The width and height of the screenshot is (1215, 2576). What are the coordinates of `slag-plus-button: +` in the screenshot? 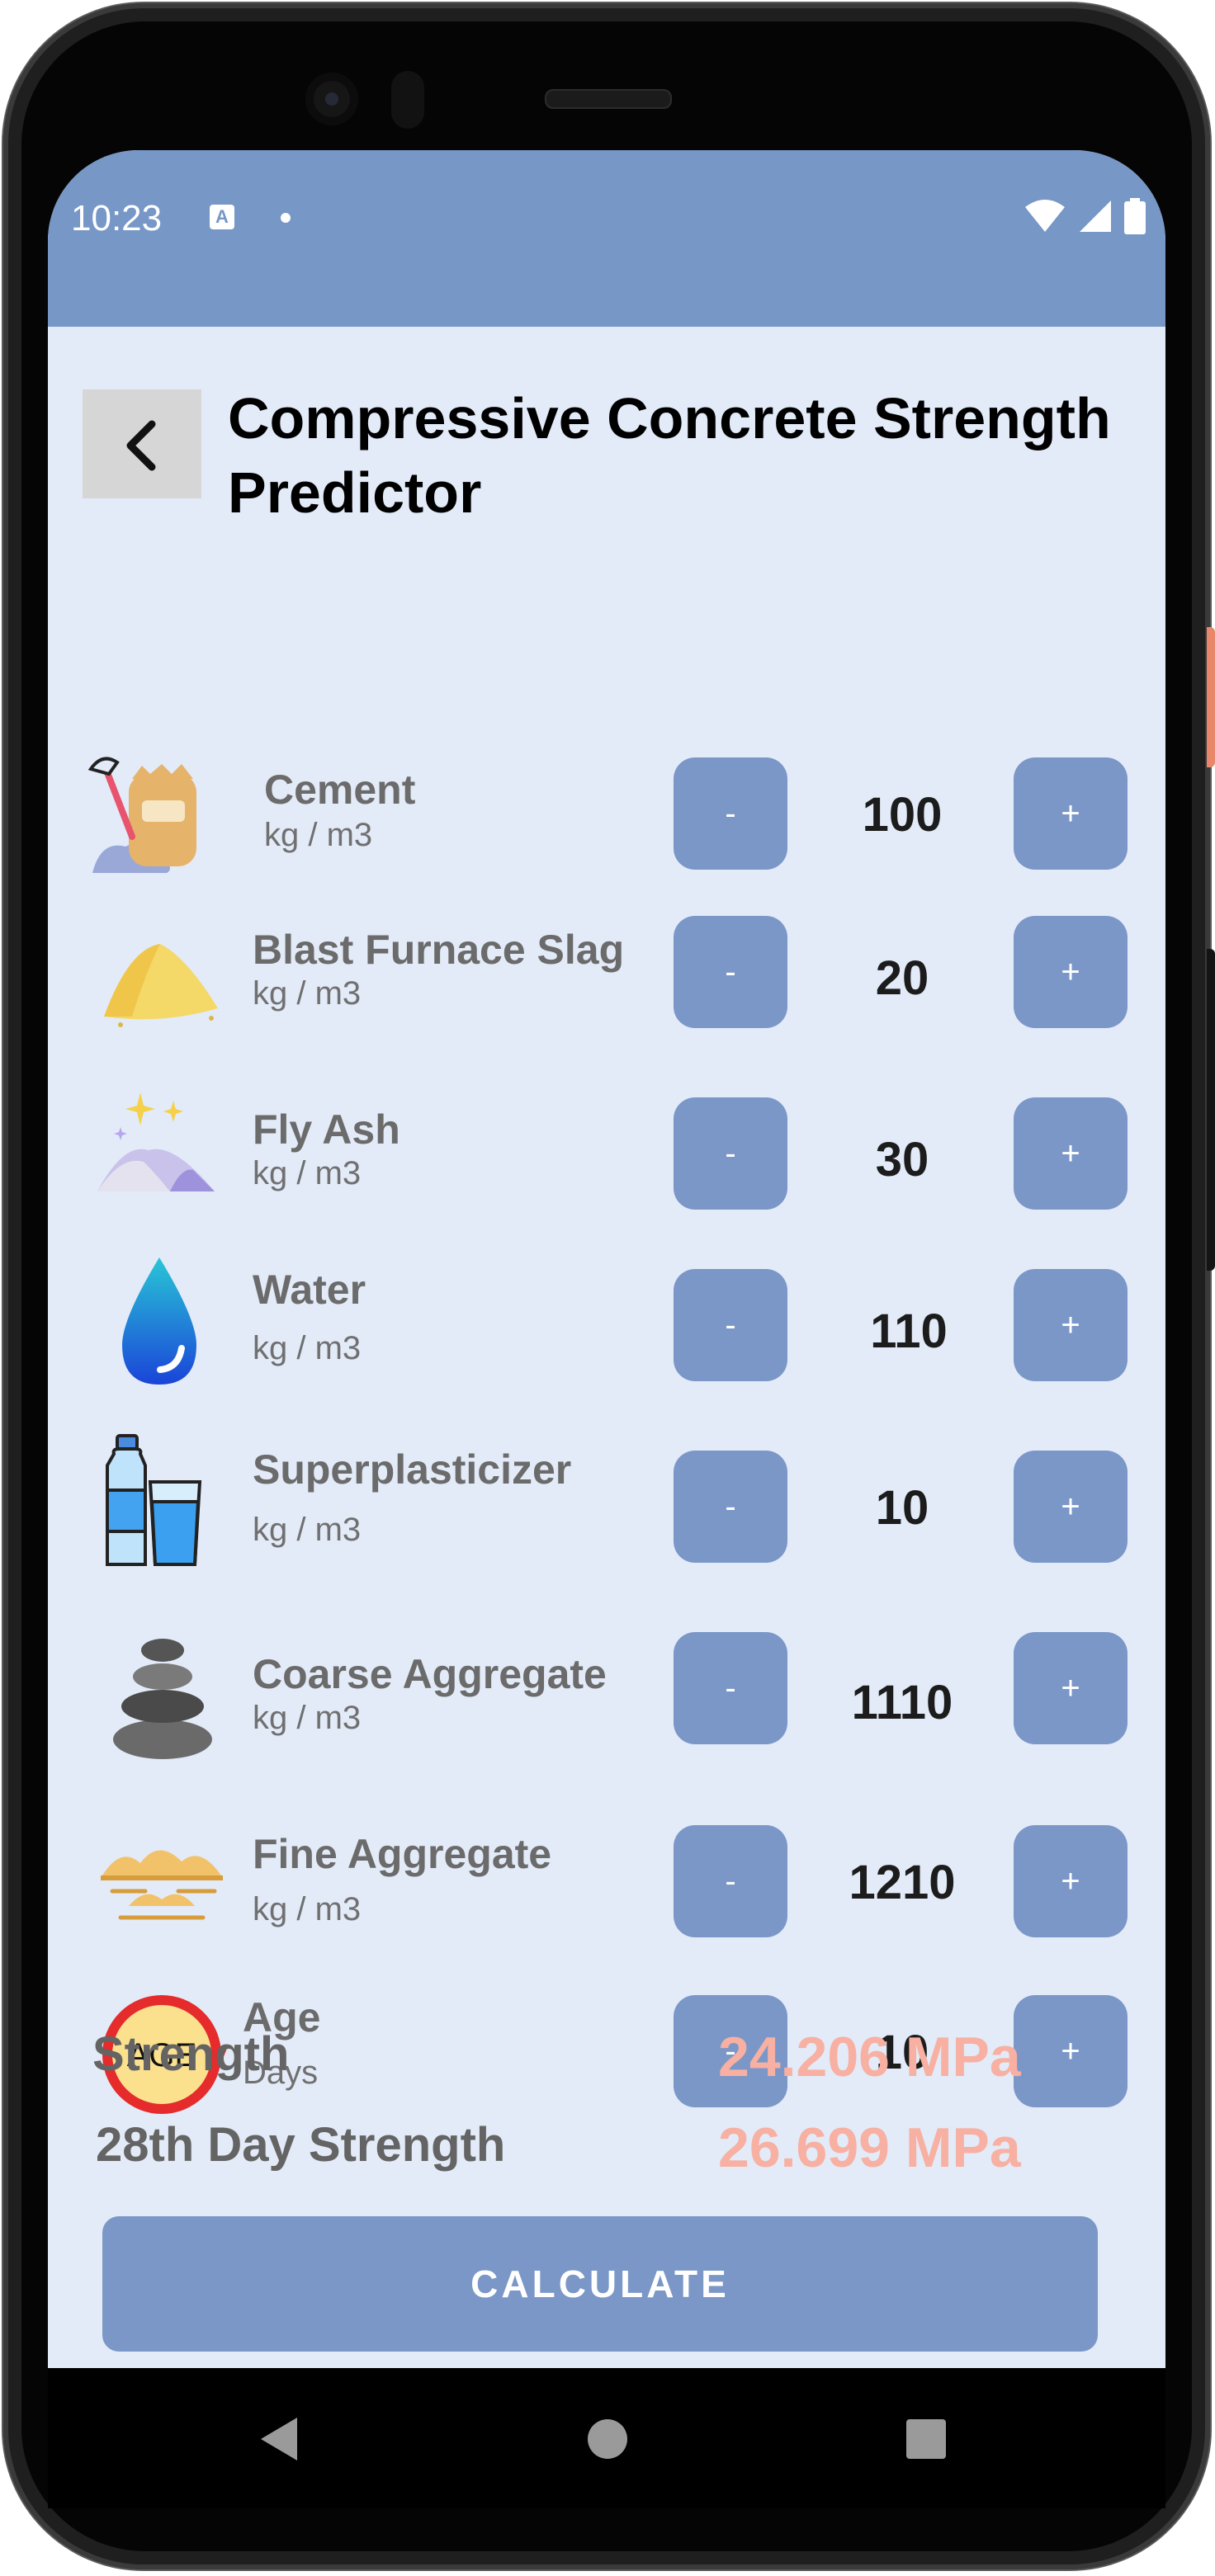 It's located at (1071, 972).